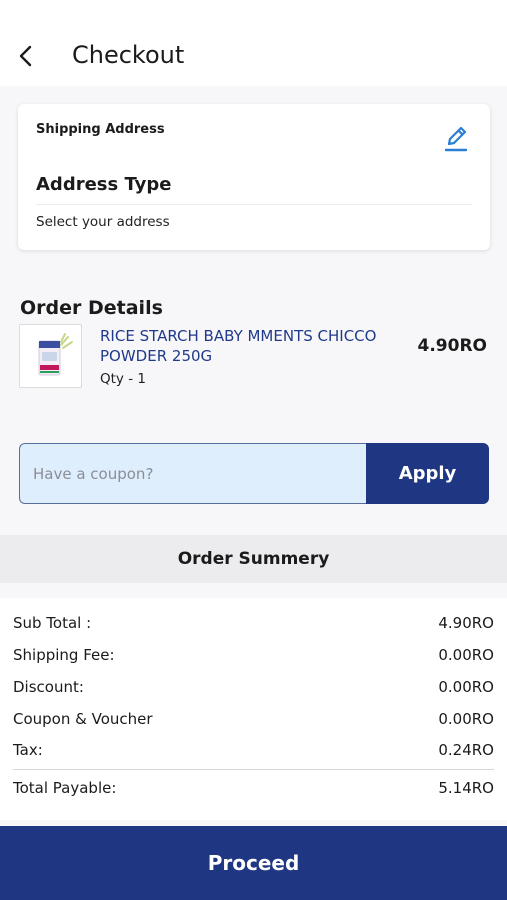 Image resolution: width=507 pixels, height=900 pixels. What do you see at coordinates (50, 356) in the screenshot?
I see `product-image` at bounding box center [50, 356].